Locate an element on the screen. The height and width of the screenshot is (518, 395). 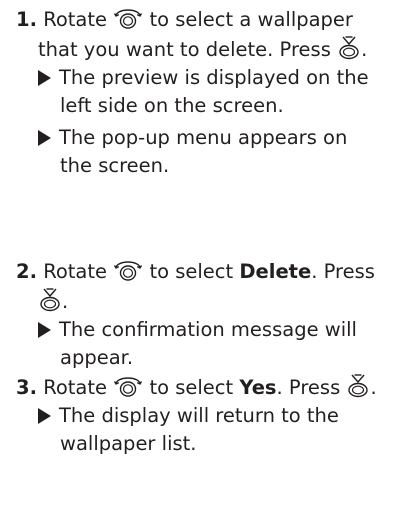
menu-item-name: Yes is located at coordinates (258, 387).